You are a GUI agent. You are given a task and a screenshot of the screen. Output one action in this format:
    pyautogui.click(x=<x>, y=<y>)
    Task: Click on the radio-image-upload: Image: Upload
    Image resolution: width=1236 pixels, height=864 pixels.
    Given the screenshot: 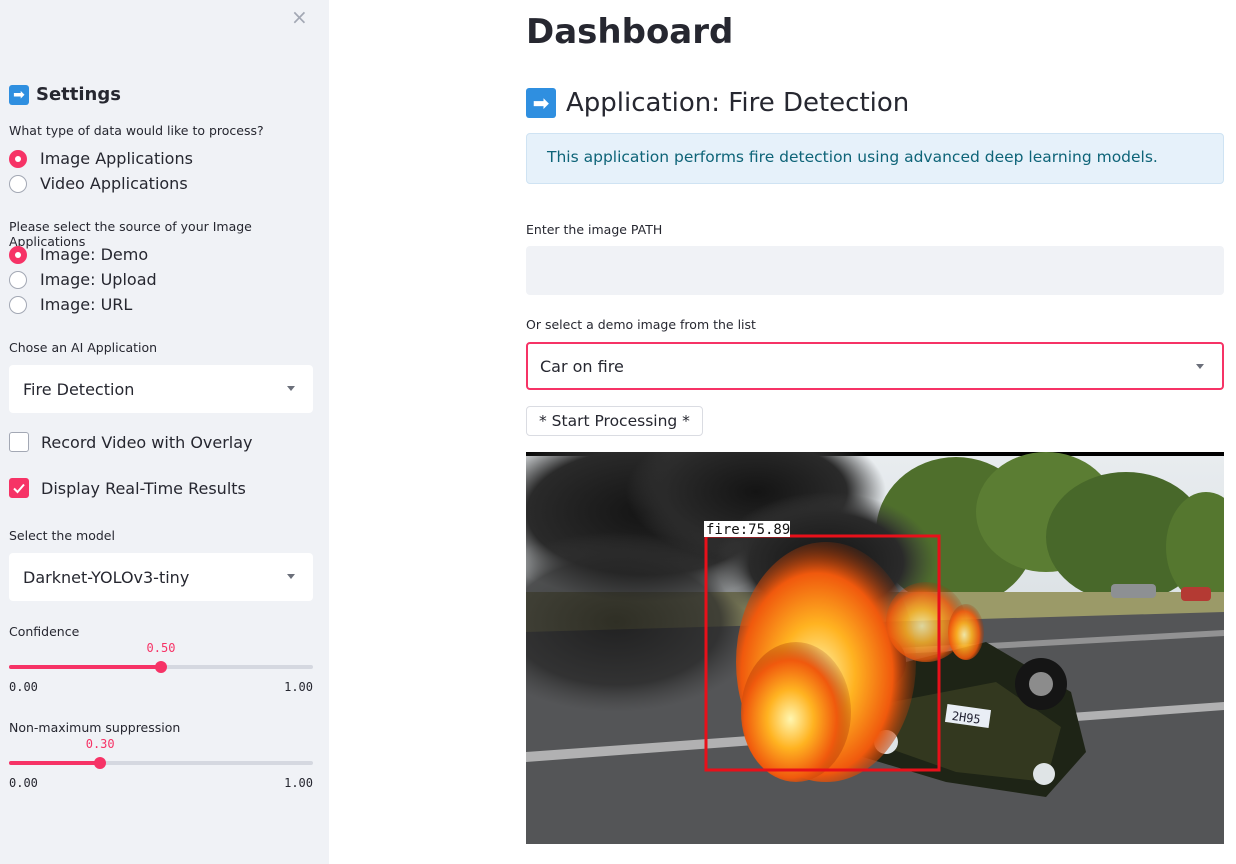 What is the action you would take?
    pyautogui.click(x=83, y=279)
    